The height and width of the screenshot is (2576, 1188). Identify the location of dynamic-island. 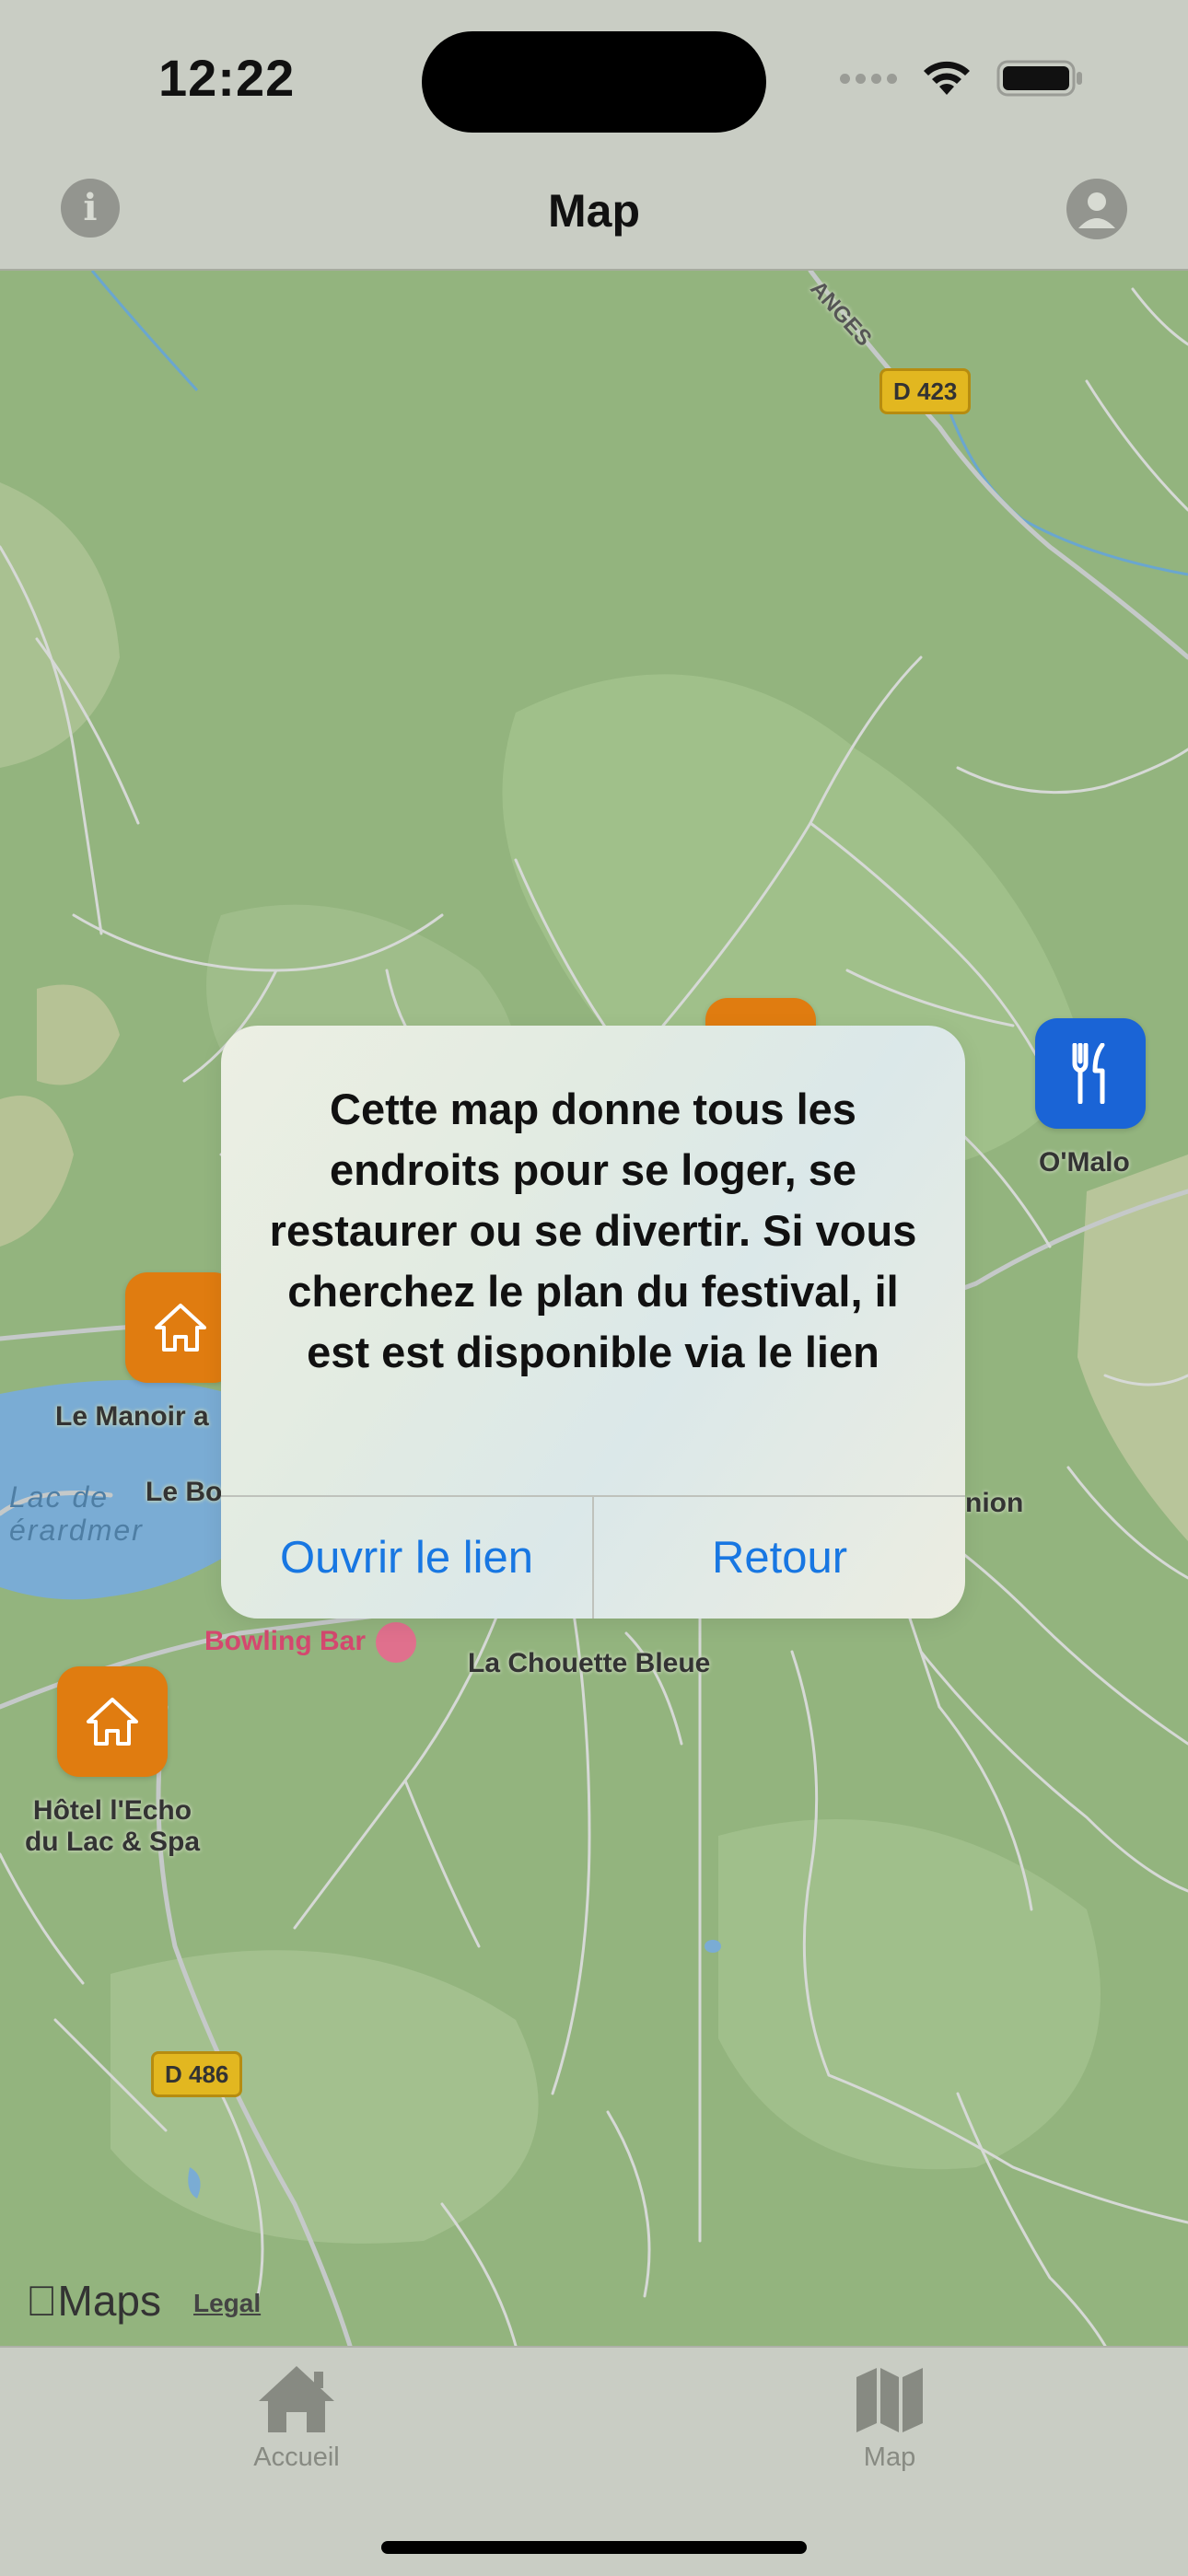
(594, 82).